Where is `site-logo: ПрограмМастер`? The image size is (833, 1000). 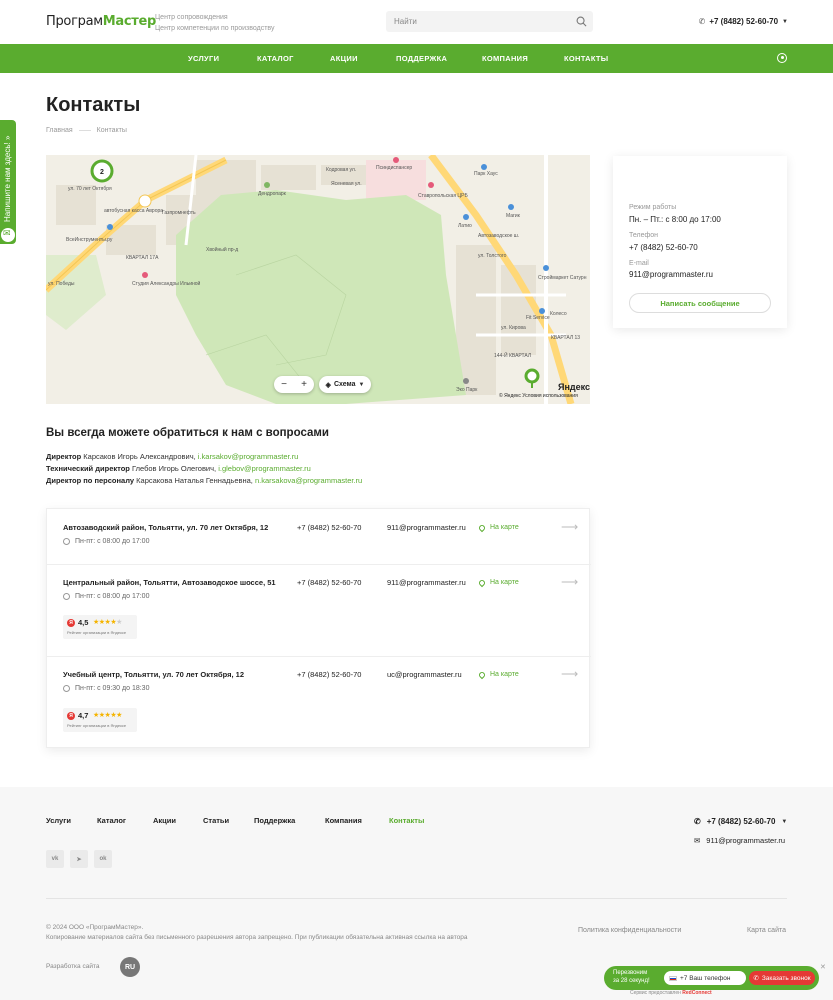
site-logo: ПрограмМастер is located at coordinates (101, 21).